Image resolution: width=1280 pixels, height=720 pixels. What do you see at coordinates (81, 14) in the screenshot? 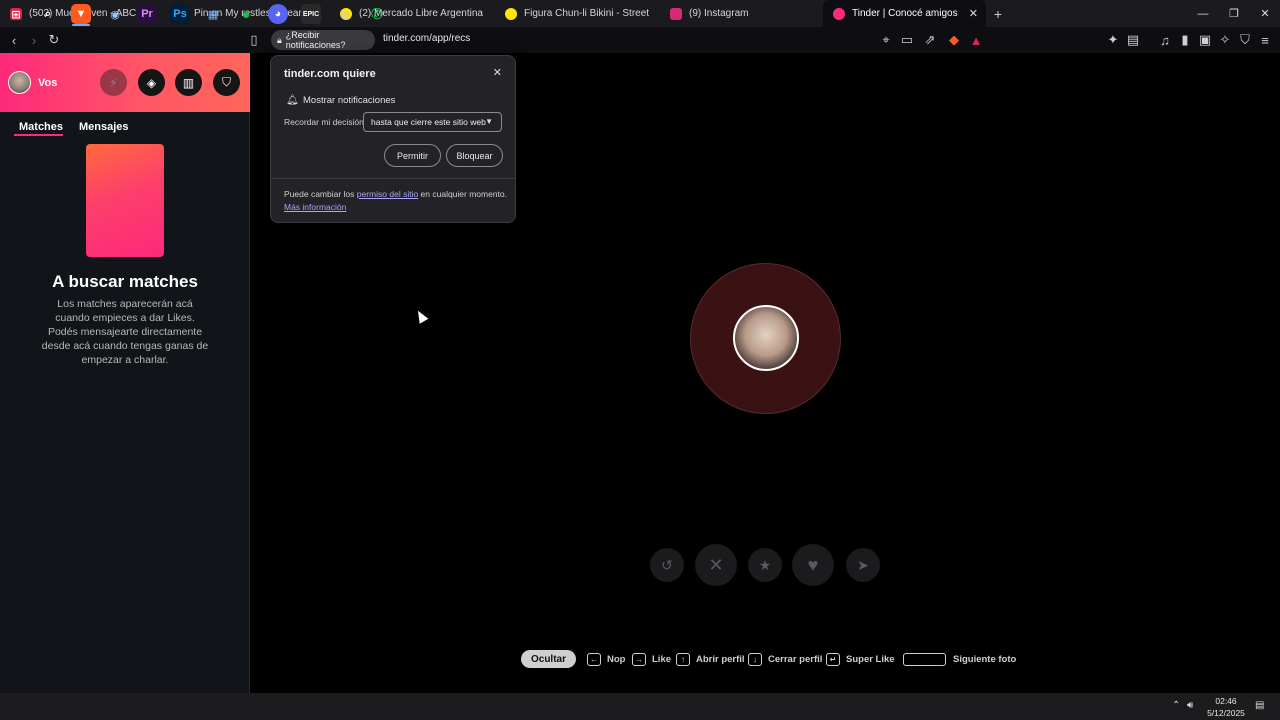
I see `brave-app-icon: ▼` at bounding box center [81, 14].